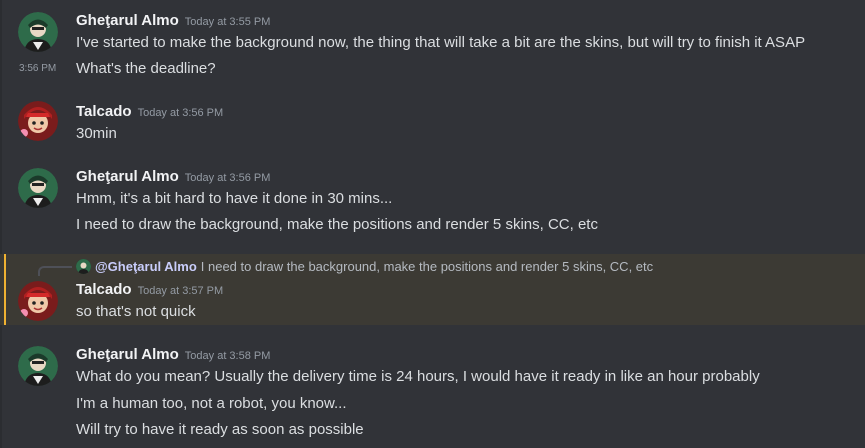  I want to click on message-header: Talcado Today at 3:57 PM, so click(149, 290).